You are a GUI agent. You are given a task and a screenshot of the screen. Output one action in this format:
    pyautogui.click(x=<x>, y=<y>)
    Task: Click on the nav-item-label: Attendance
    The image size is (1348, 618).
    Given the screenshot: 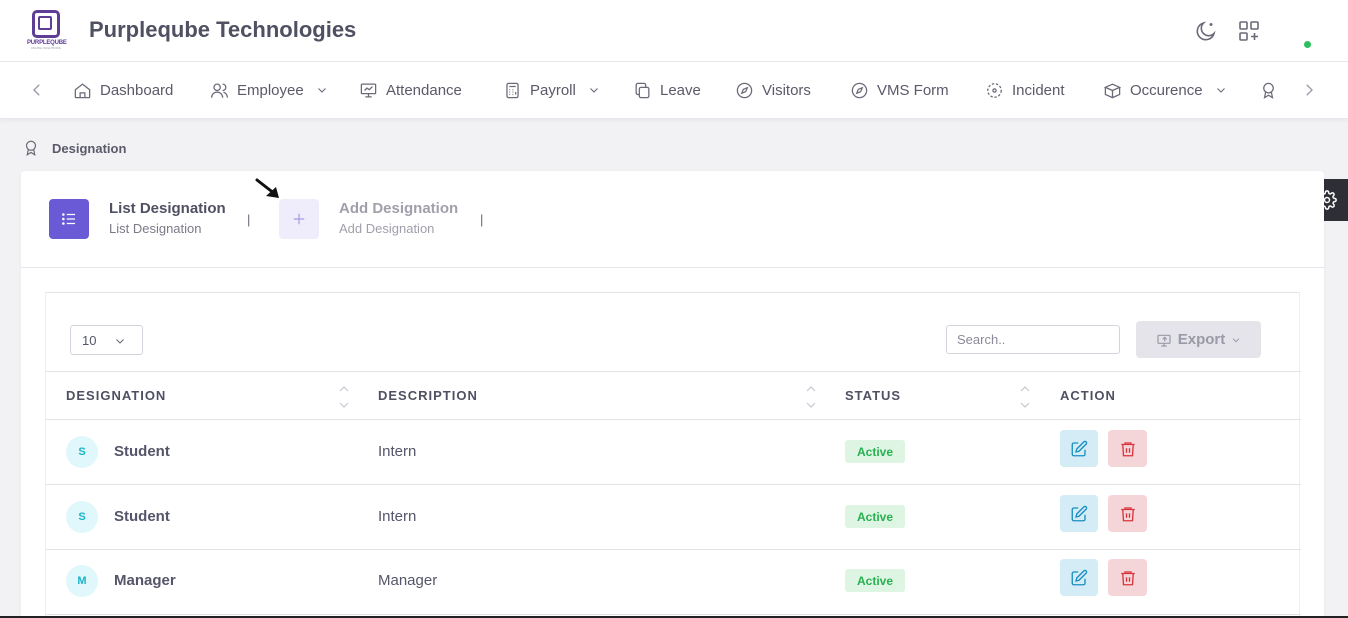 What is the action you would take?
    pyautogui.click(x=424, y=90)
    